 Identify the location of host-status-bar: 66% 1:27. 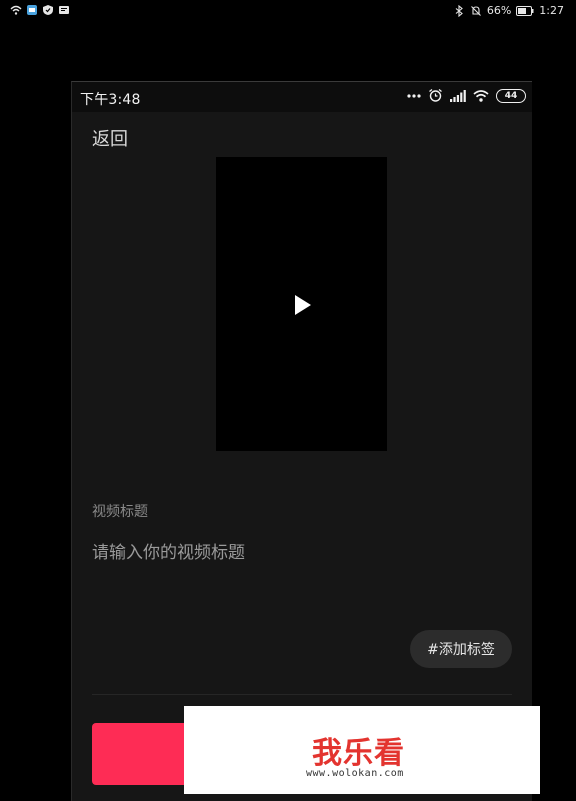
(288, 11).